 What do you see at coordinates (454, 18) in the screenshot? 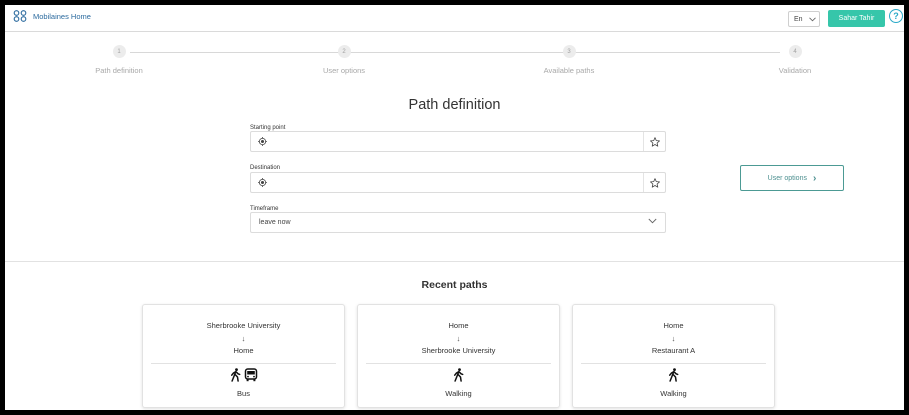
I see `top-bar: Mobilaines Home En Sahar Tahir ?` at bounding box center [454, 18].